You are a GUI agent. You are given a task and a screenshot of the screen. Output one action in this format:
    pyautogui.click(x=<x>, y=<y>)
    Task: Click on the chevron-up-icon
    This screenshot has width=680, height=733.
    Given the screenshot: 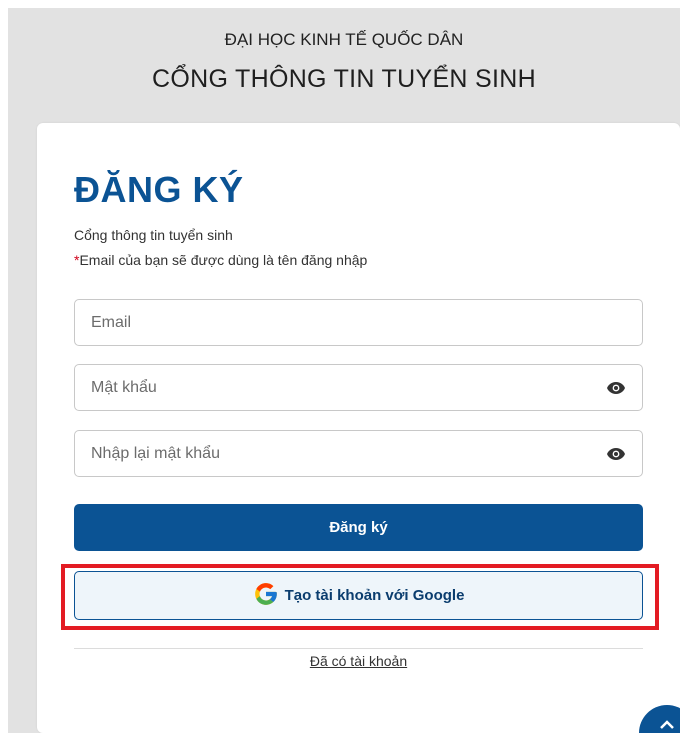 What is the action you would take?
    pyautogui.click(x=667, y=725)
    